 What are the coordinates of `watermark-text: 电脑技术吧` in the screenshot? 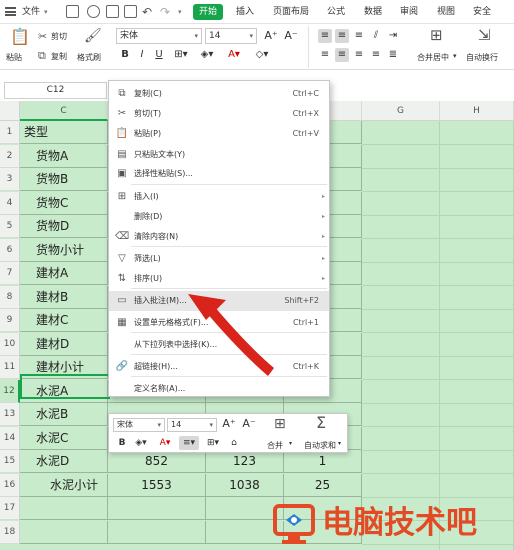 It's located at (399, 523).